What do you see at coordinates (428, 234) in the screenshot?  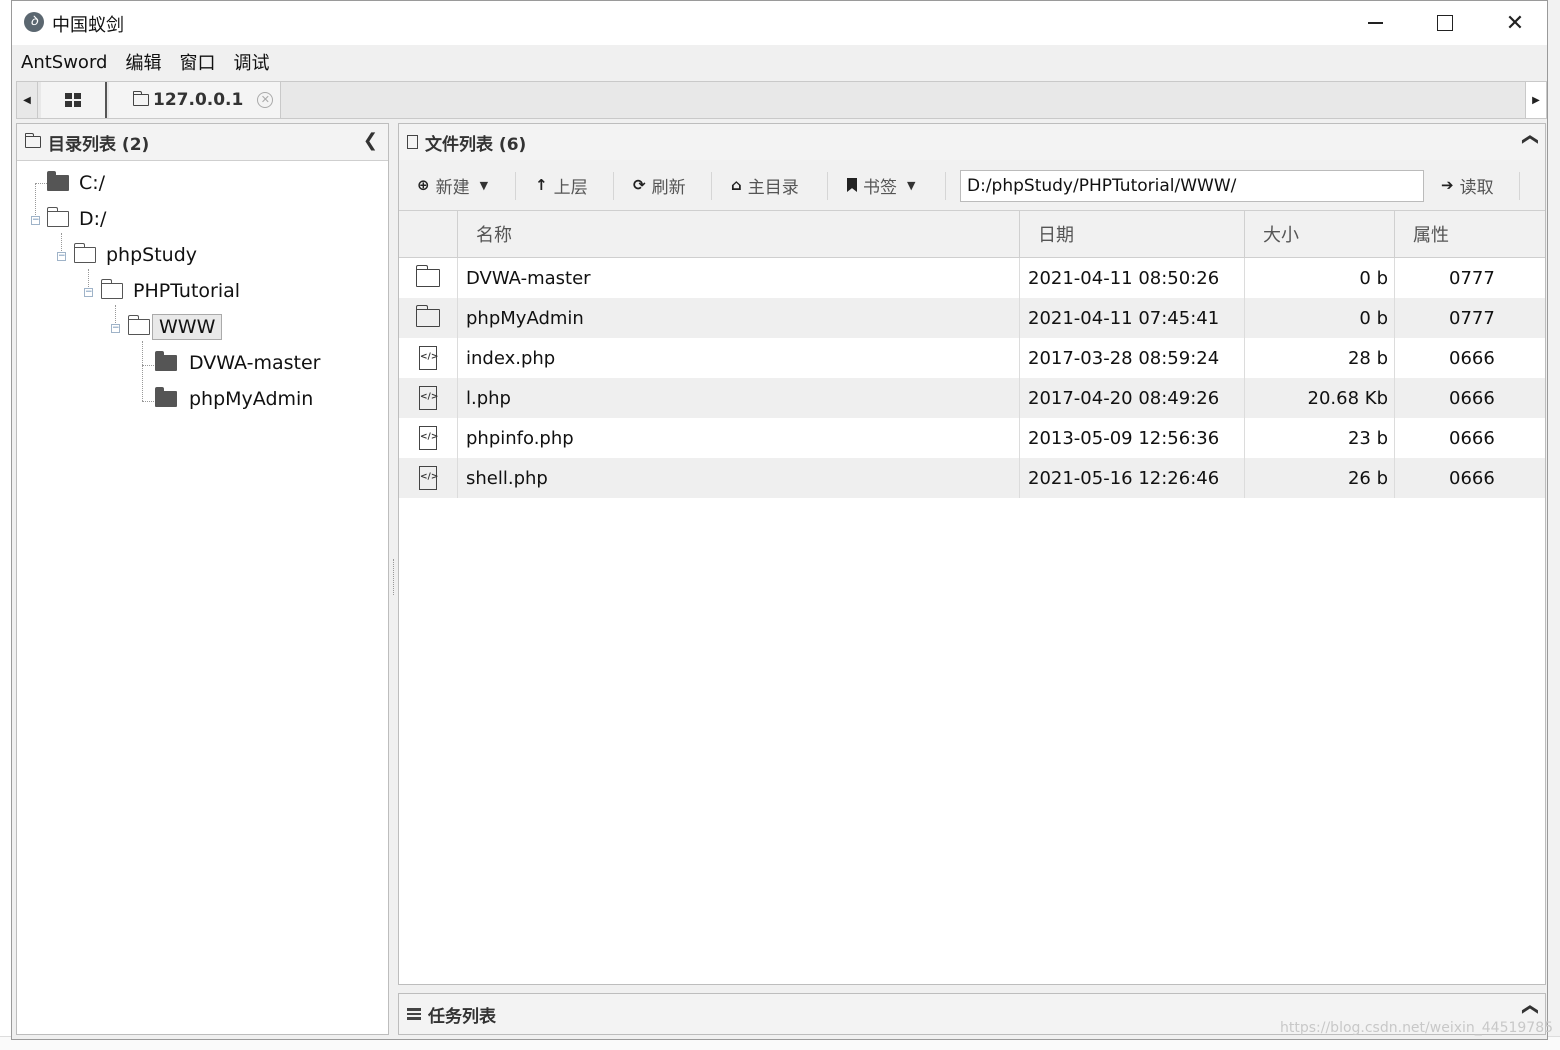 I see `column-header-icon` at bounding box center [428, 234].